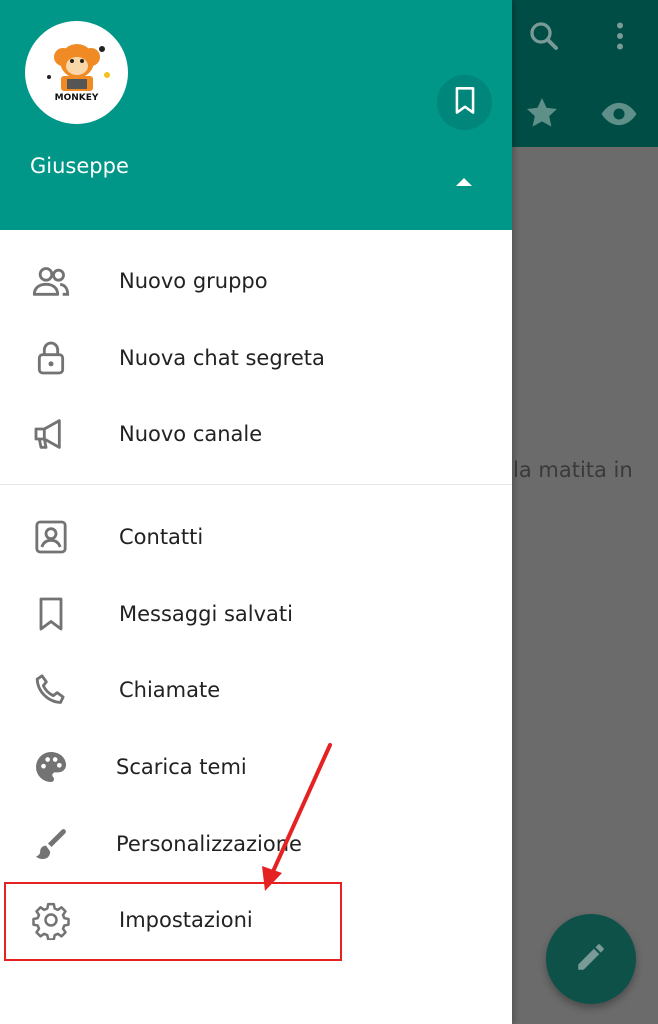 The image size is (658, 1024). What do you see at coordinates (161, 537) in the screenshot?
I see `menu-item-label: Contatti` at bounding box center [161, 537].